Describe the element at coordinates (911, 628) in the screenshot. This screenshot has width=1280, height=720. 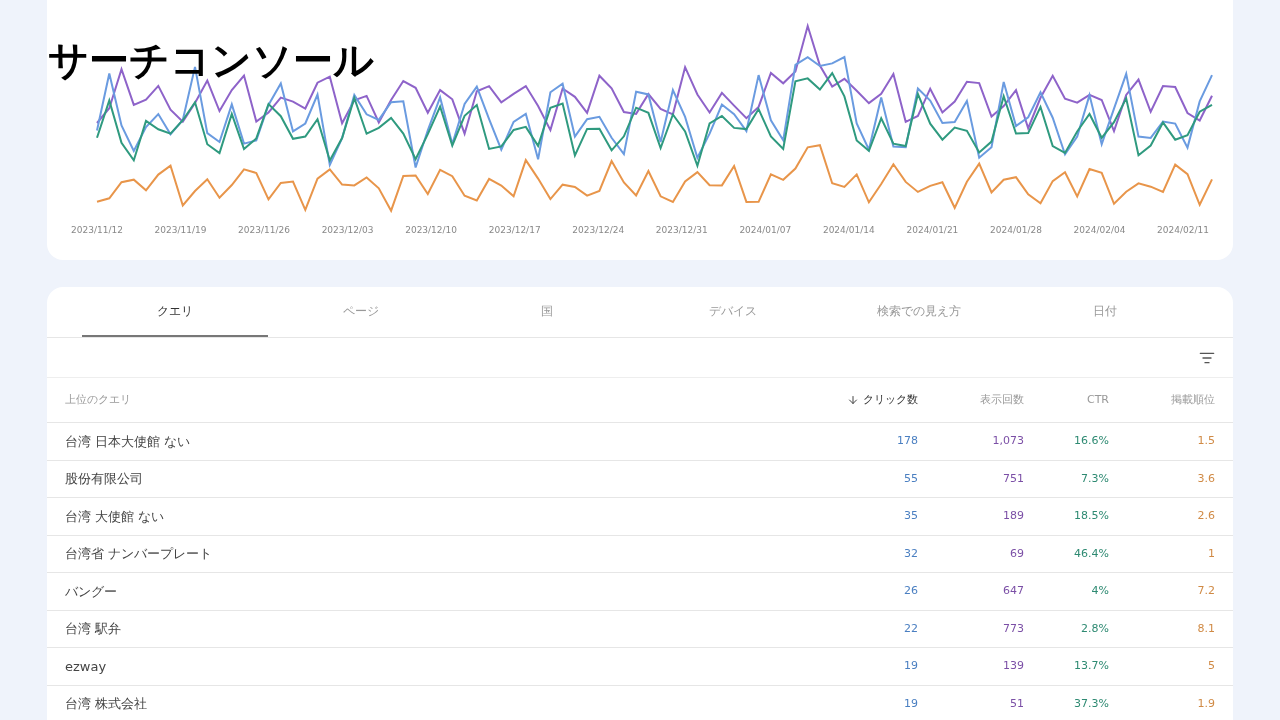
I see `table-cell: 22` at that location.